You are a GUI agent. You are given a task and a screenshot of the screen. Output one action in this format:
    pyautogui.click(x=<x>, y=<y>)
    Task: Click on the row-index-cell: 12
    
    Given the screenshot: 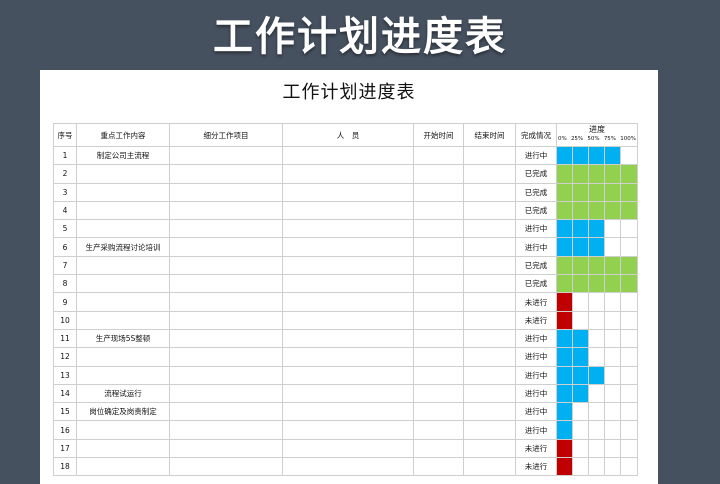 What is the action you would take?
    pyautogui.click(x=65, y=357)
    